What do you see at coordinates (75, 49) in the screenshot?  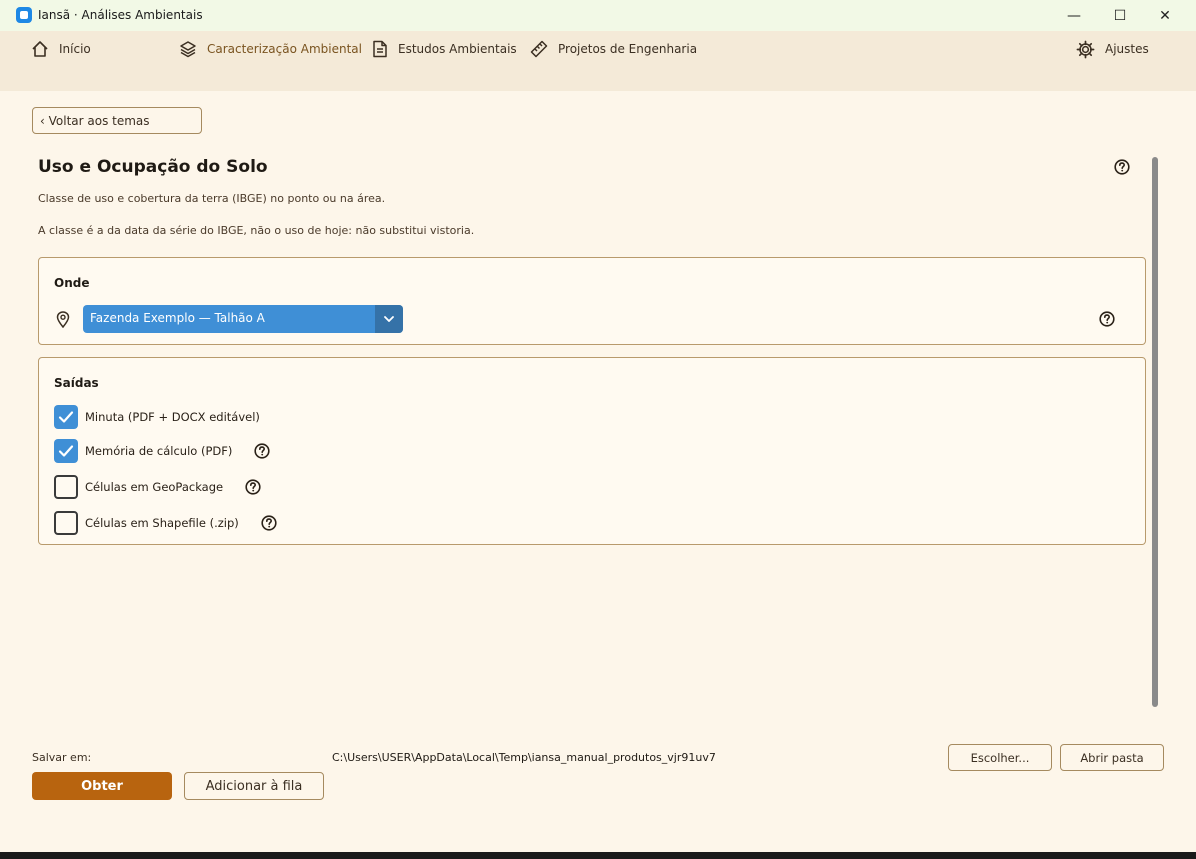 I see `nav-home-label: Início` at bounding box center [75, 49].